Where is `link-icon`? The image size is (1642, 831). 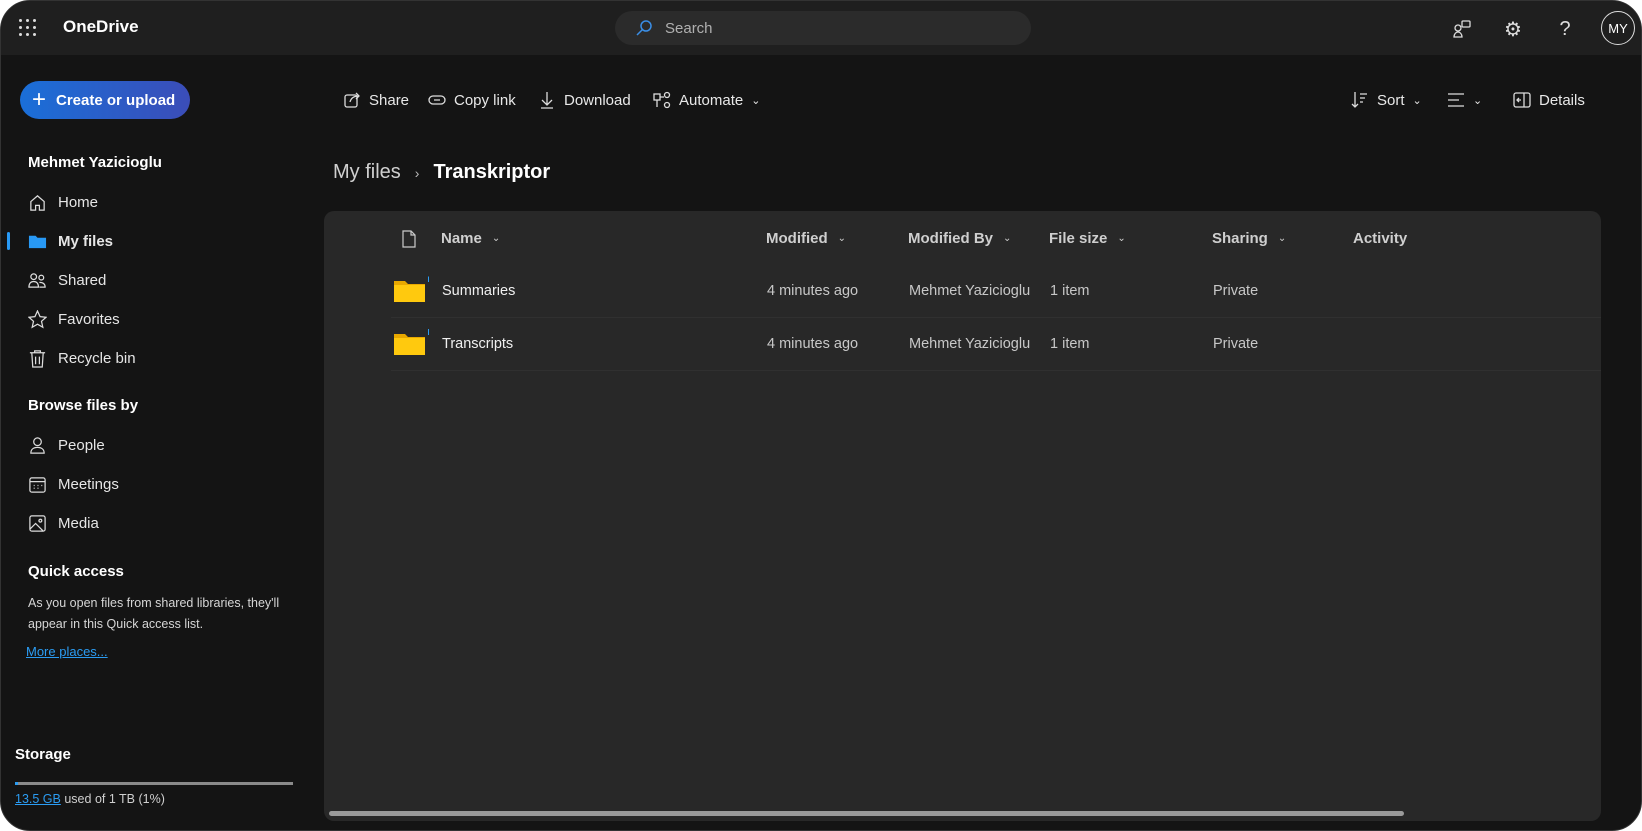 link-icon is located at coordinates (437, 100).